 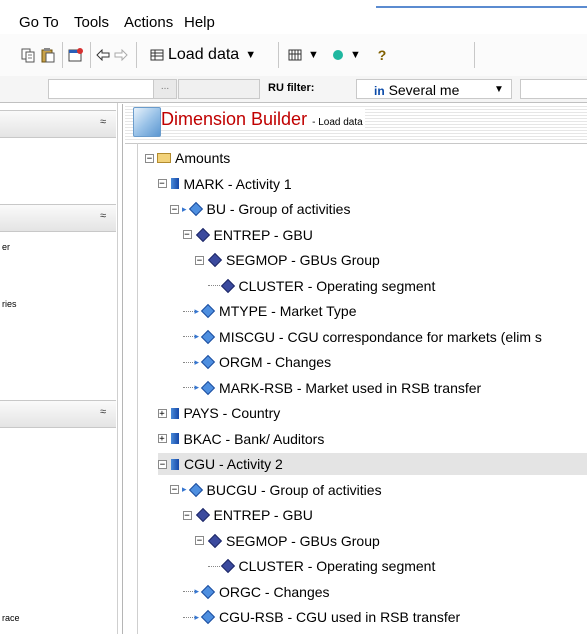 What do you see at coordinates (338, 55) in the screenshot?
I see `status-dot-icon` at bounding box center [338, 55].